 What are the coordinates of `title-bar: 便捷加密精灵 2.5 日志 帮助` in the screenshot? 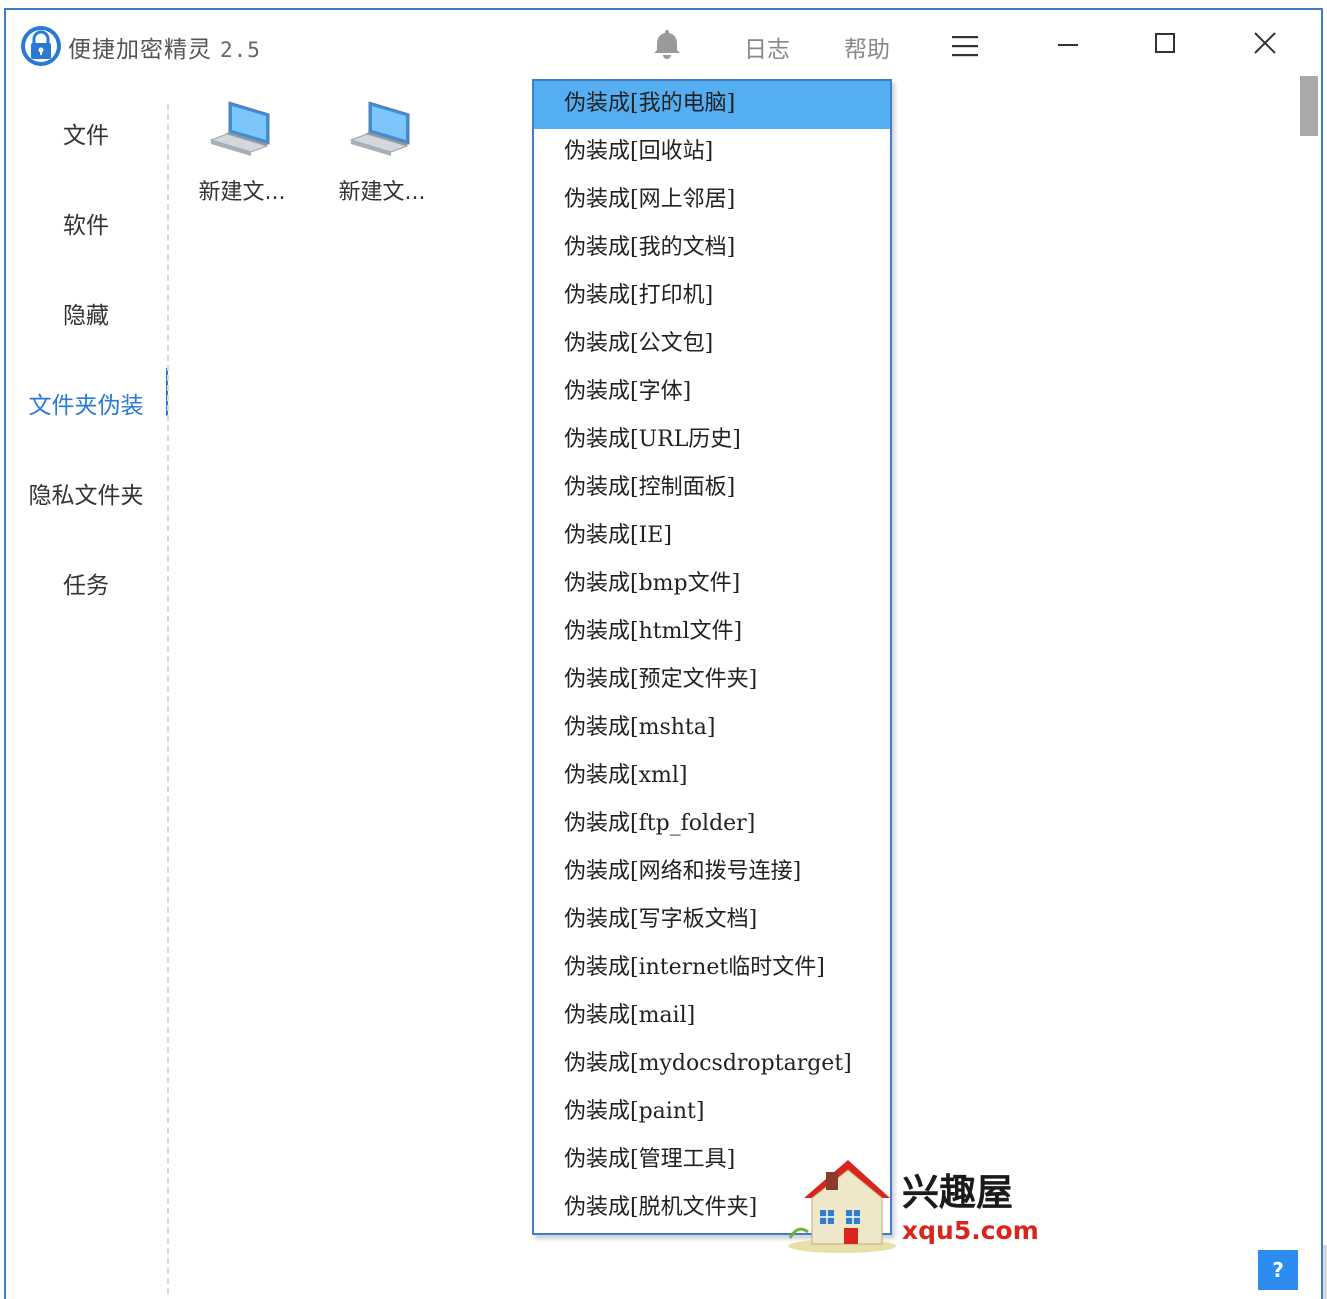 It's located at (663, 44).